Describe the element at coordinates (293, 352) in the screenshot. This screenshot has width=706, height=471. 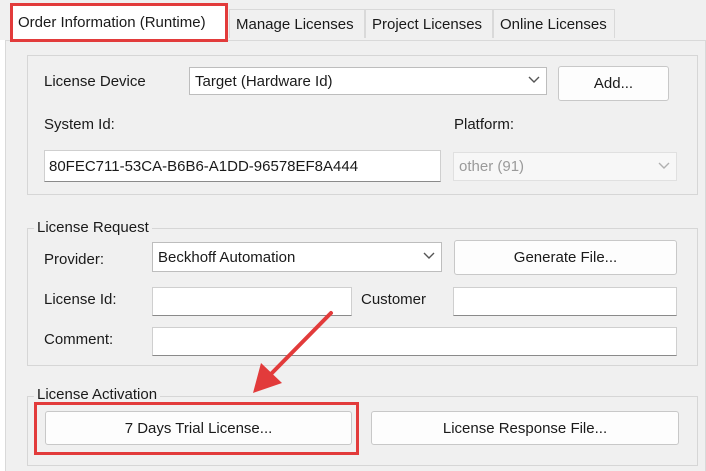
I see `annotation-arrow-icon` at that location.